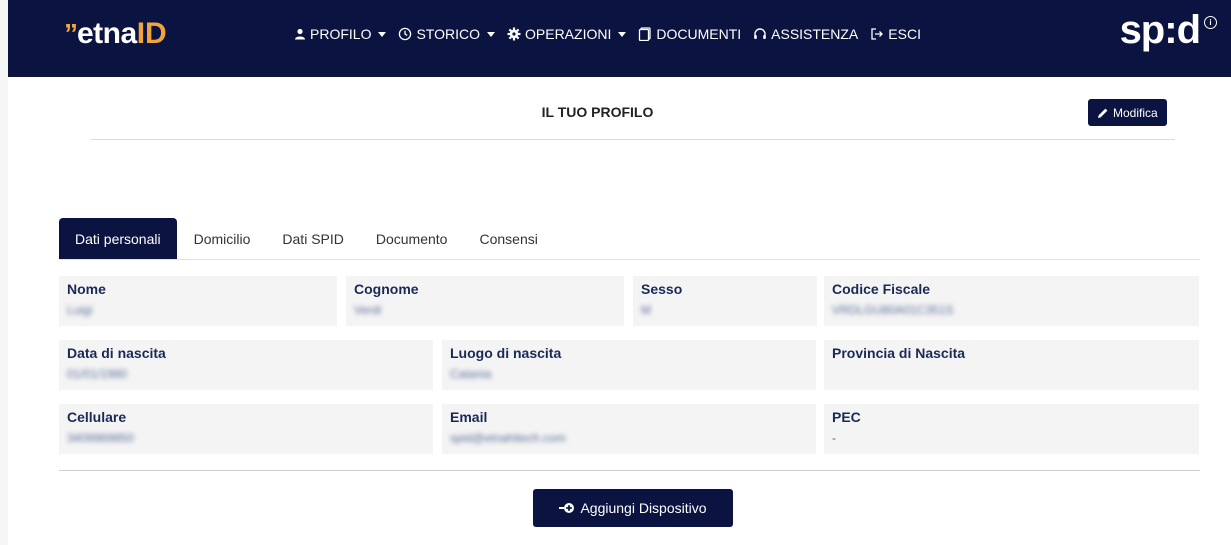 The image size is (1231, 545). I want to click on field-value: VRDLGU80A01C351S, so click(893, 310).